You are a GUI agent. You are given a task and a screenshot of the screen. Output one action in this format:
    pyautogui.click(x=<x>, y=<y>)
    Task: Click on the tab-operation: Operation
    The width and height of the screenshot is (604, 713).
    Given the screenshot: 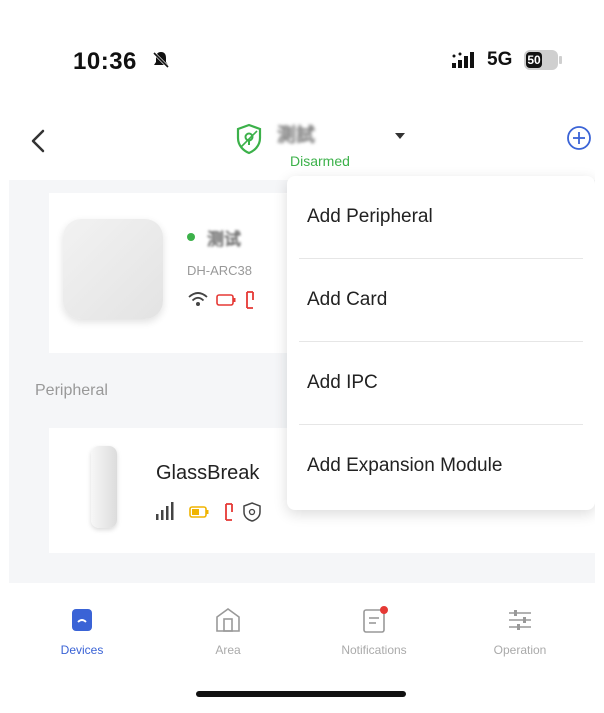 What is the action you would take?
    pyautogui.click(x=520, y=628)
    